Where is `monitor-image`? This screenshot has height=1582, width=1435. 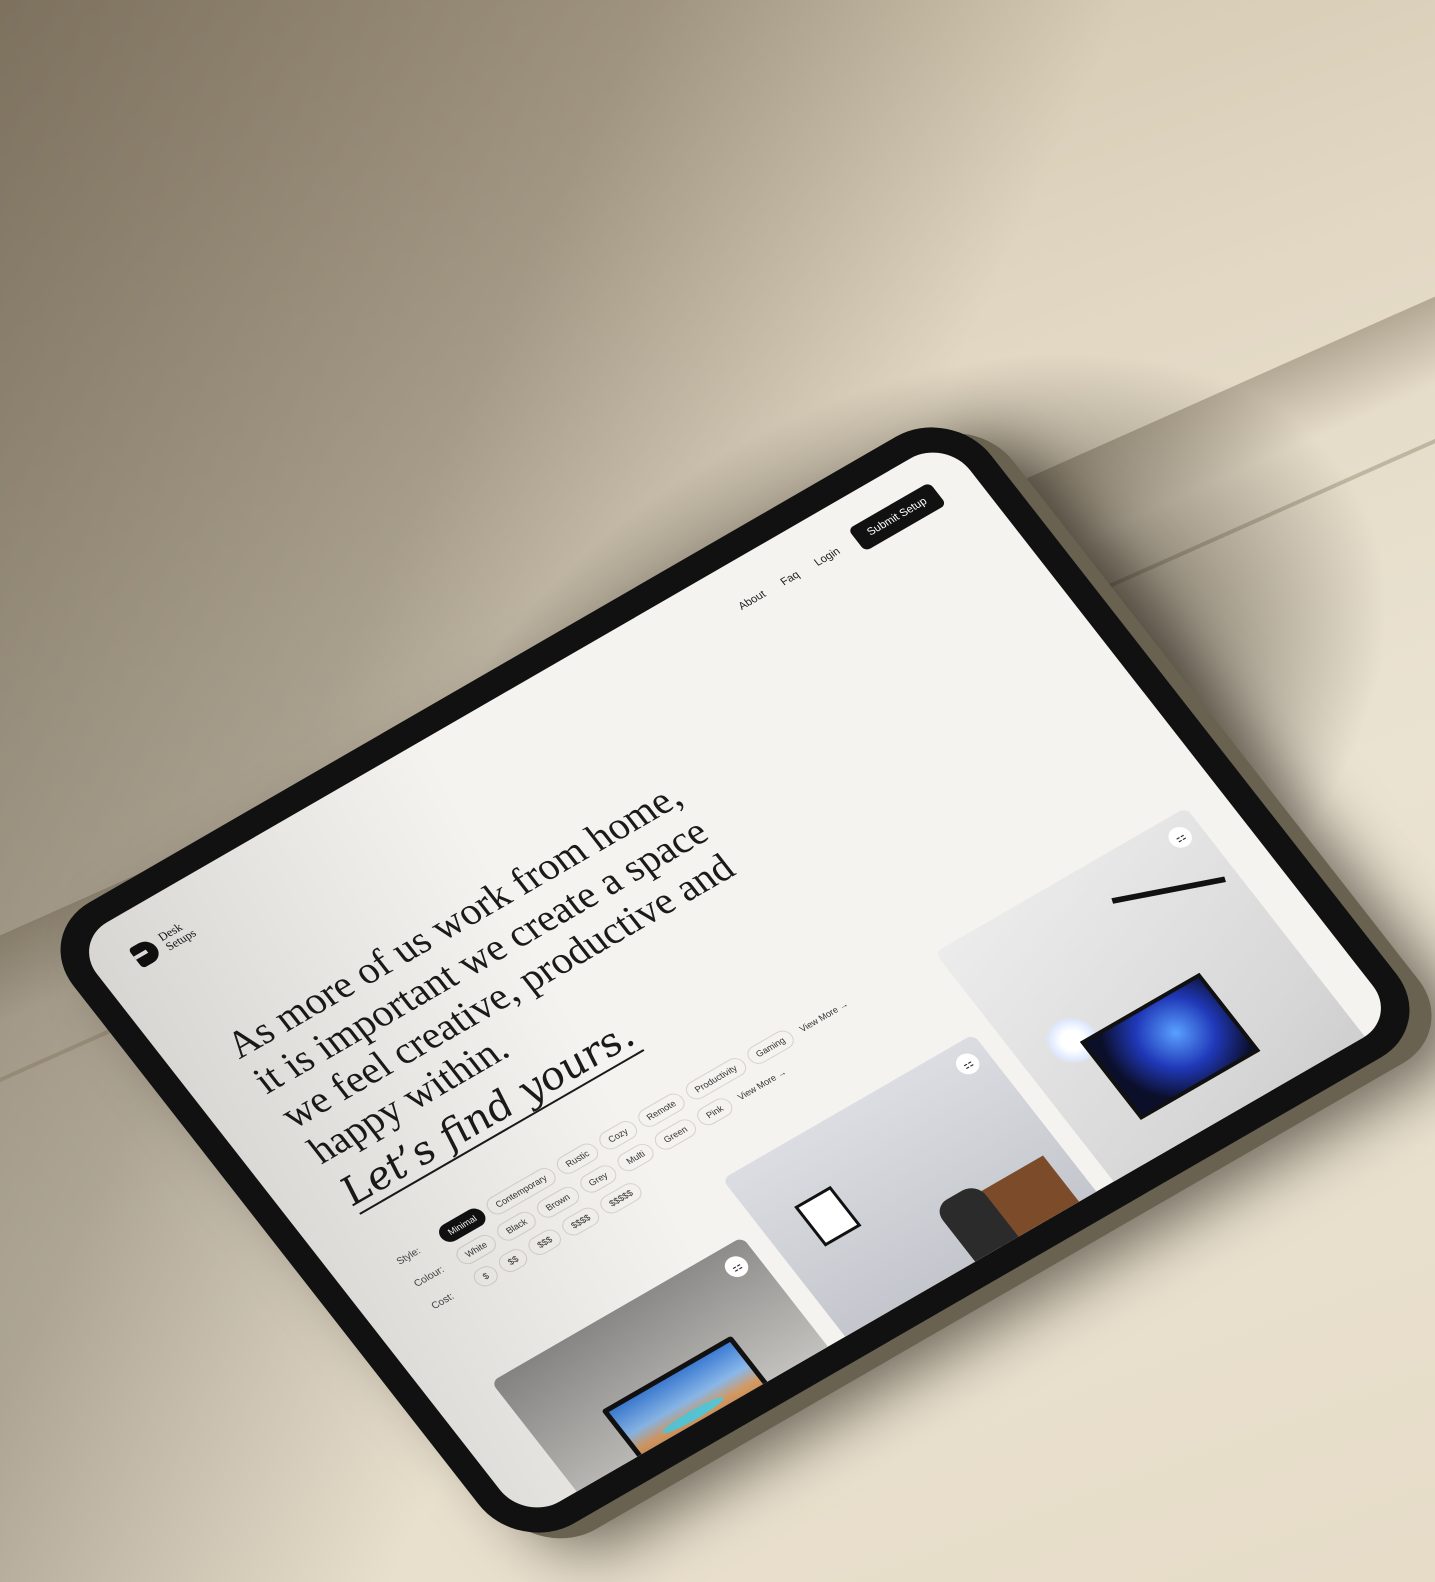 monitor-image is located at coordinates (1170, 1046).